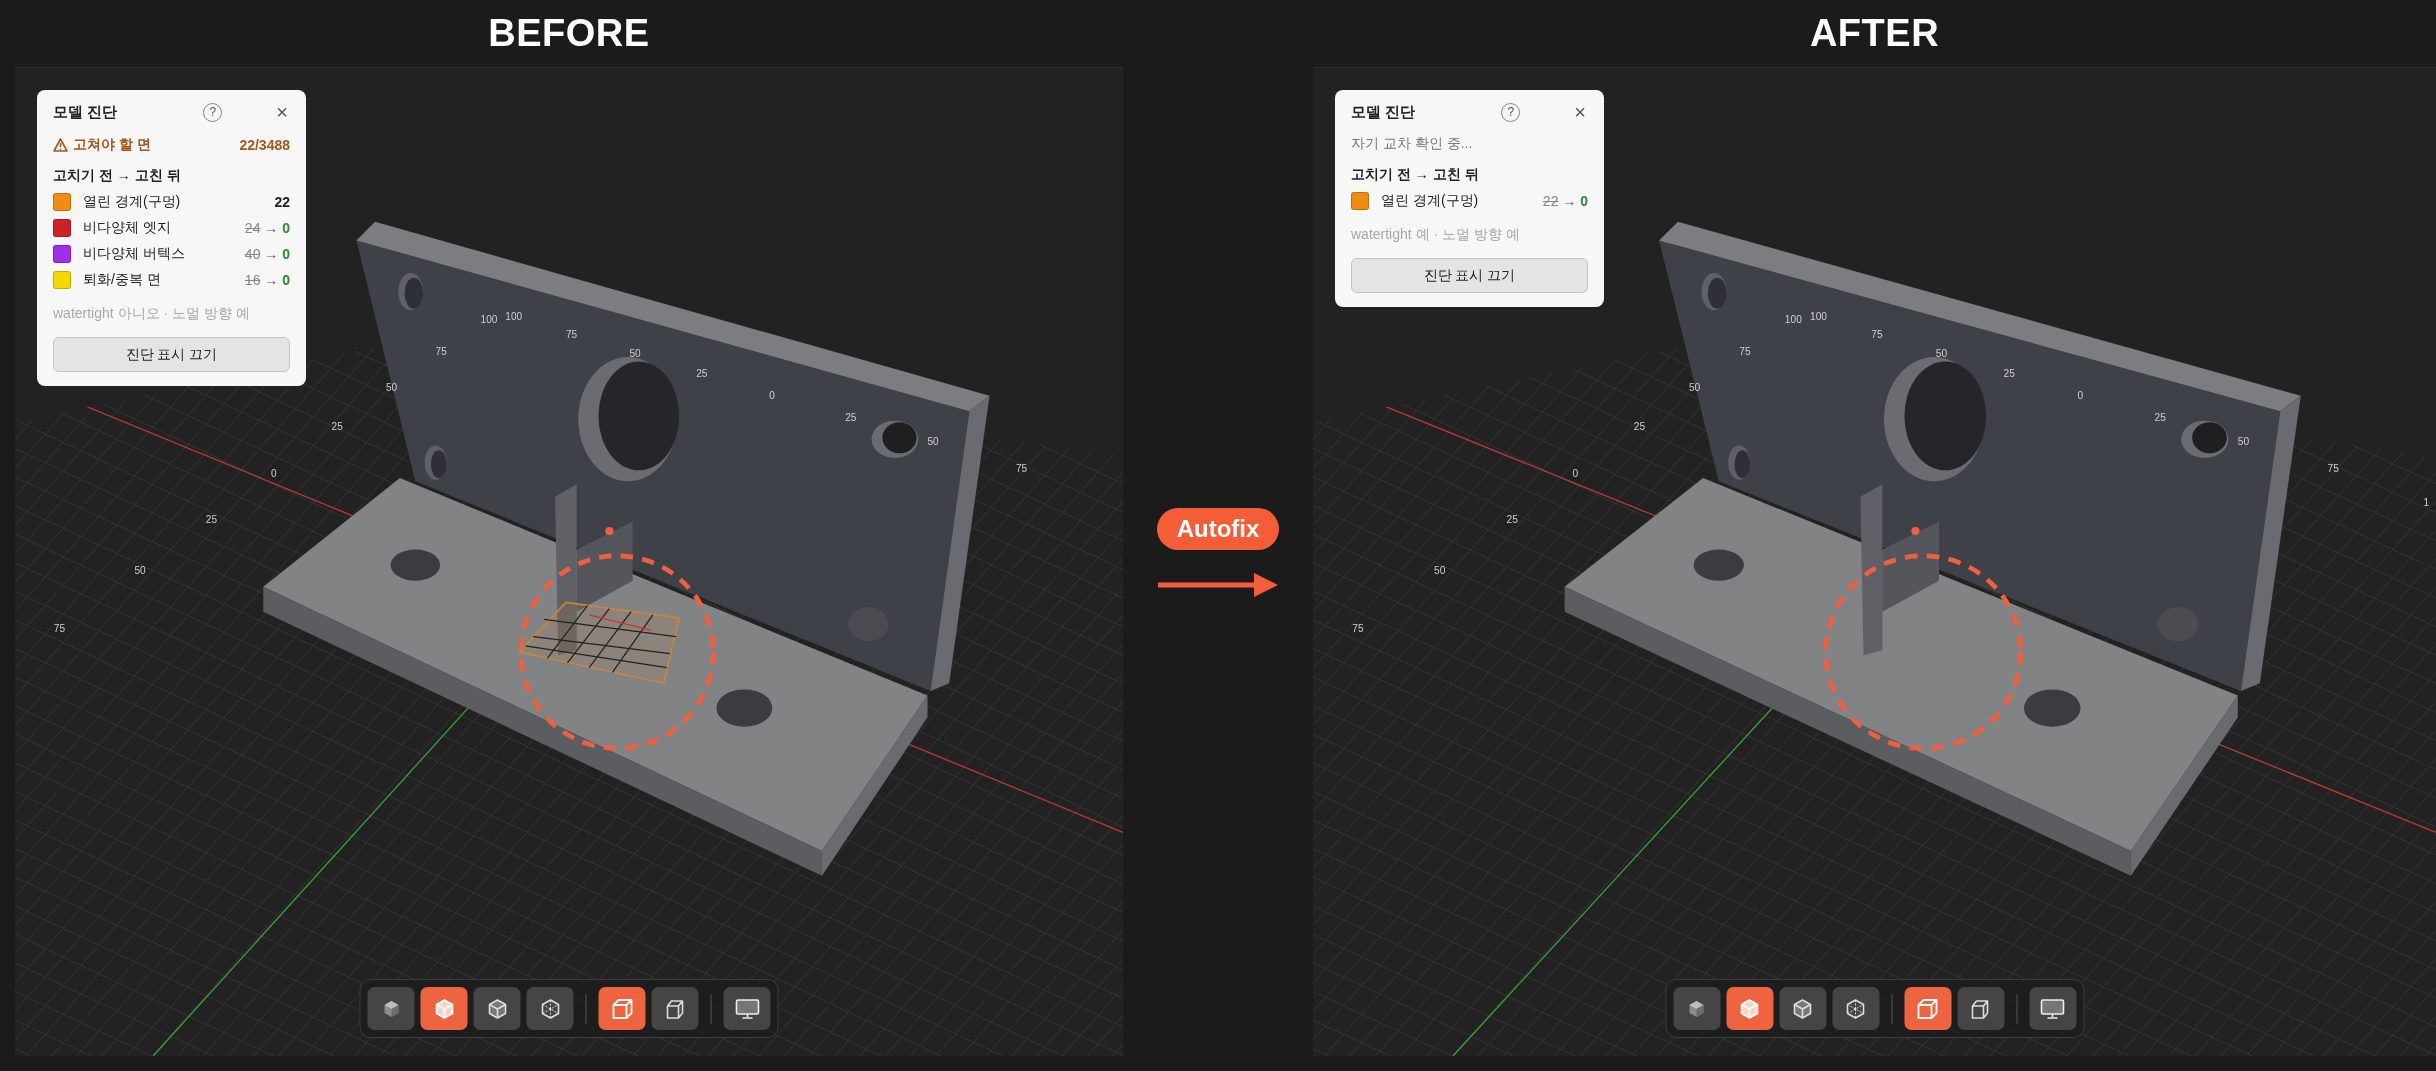  What do you see at coordinates (1218, 585) in the screenshot?
I see `arrow-icon` at bounding box center [1218, 585].